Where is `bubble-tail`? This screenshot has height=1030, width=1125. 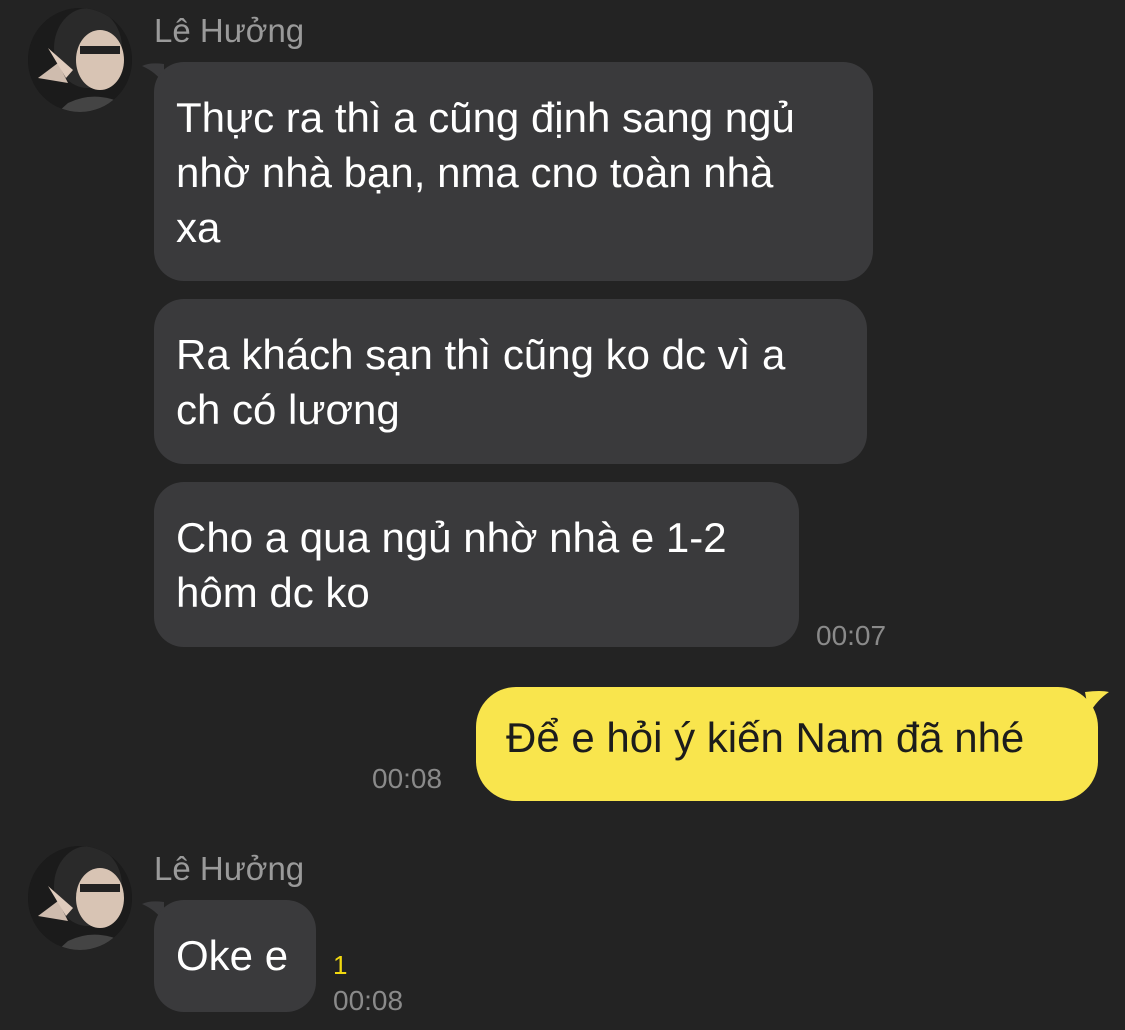 bubble-tail is located at coordinates (1097, 702).